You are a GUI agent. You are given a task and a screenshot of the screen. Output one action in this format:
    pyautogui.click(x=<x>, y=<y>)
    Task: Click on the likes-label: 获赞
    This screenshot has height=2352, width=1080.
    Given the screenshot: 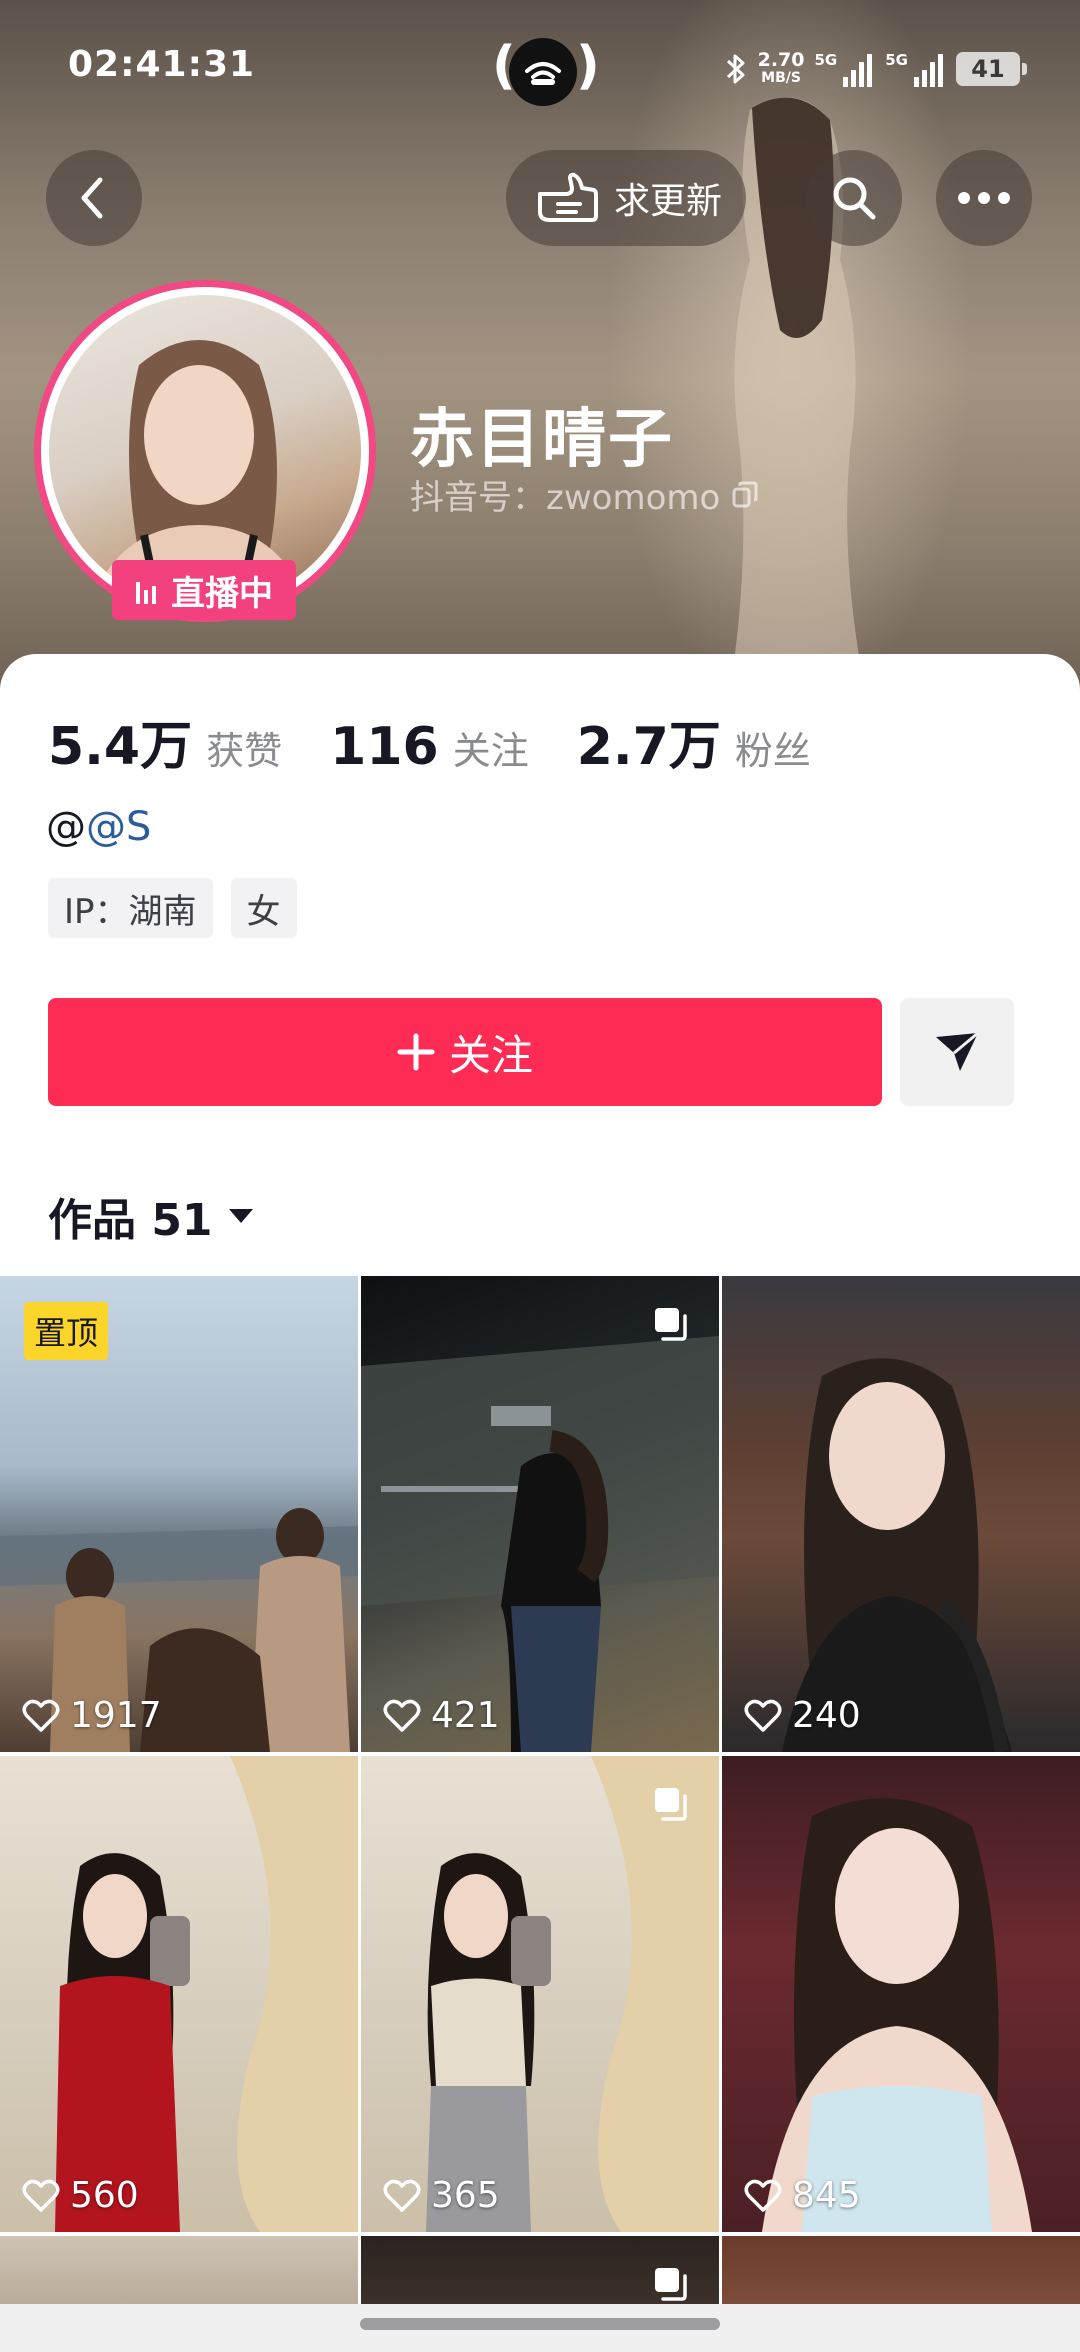 What is the action you would take?
    pyautogui.click(x=244, y=751)
    